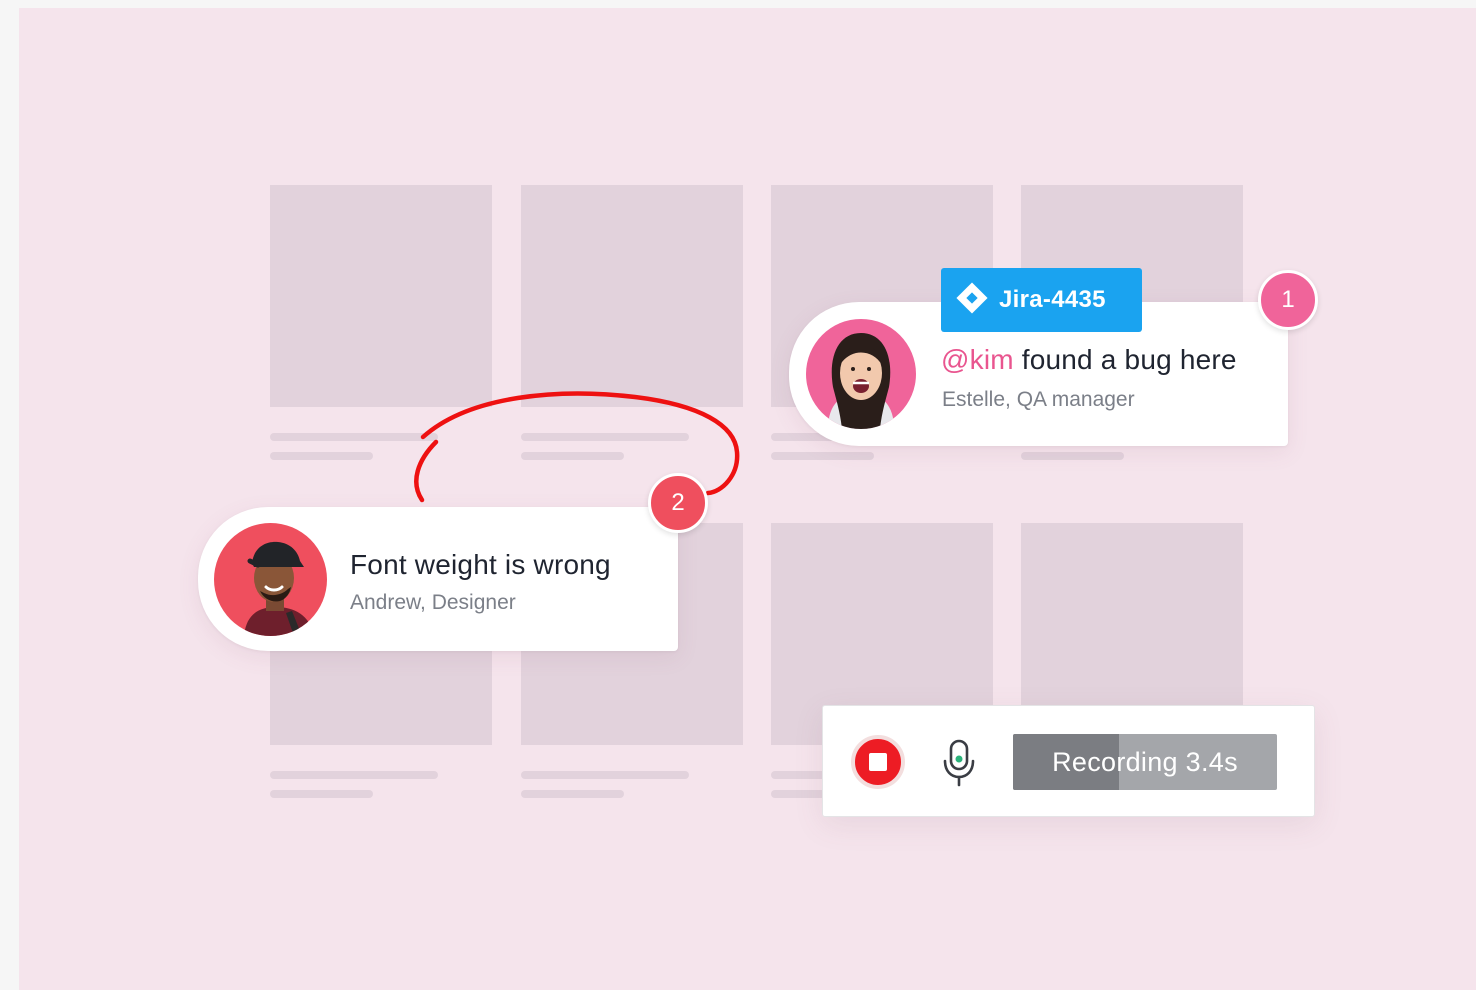 Image resolution: width=1476 pixels, height=990 pixels. Describe the element at coordinates (1052, 299) in the screenshot. I see `jira-label: Jira-4435` at that location.